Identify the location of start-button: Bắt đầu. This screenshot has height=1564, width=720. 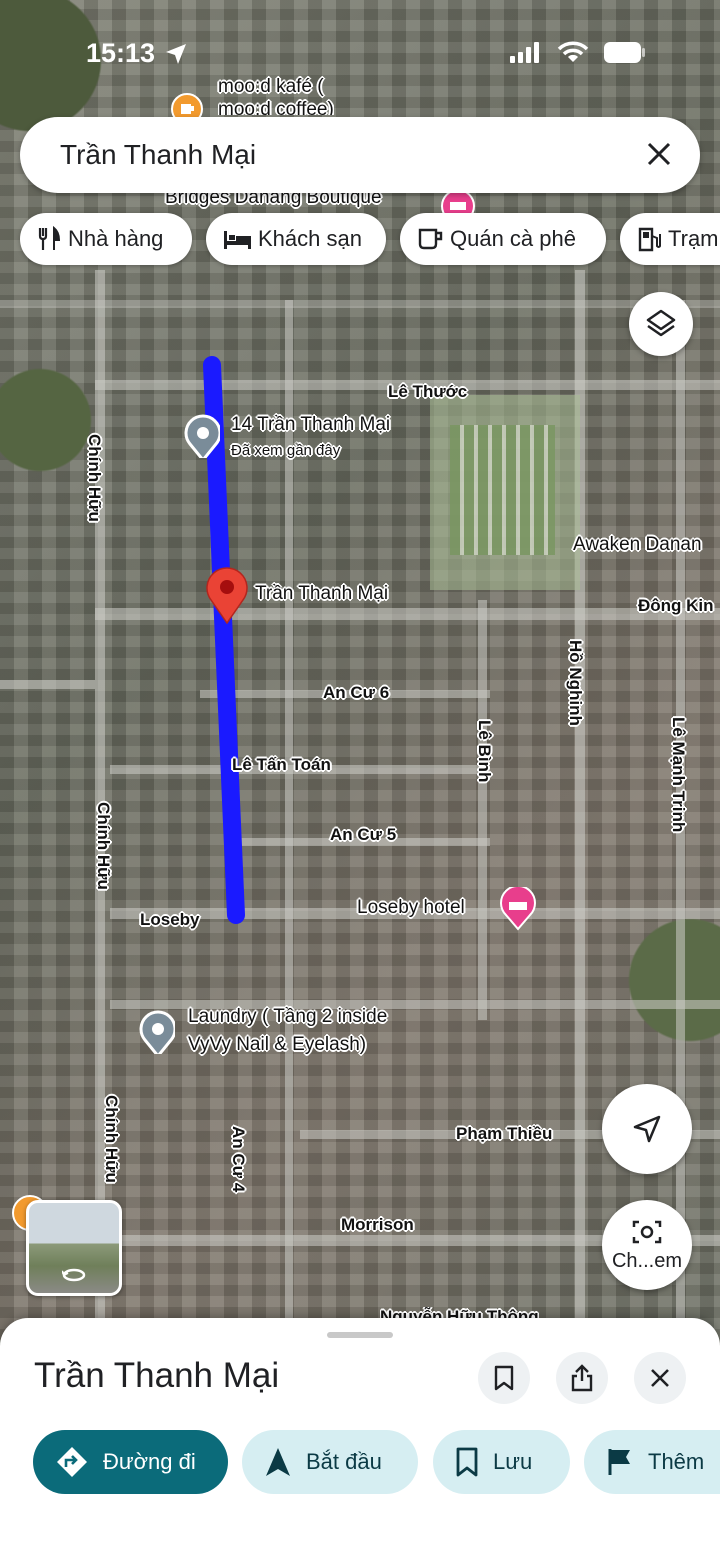
(330, 1462).